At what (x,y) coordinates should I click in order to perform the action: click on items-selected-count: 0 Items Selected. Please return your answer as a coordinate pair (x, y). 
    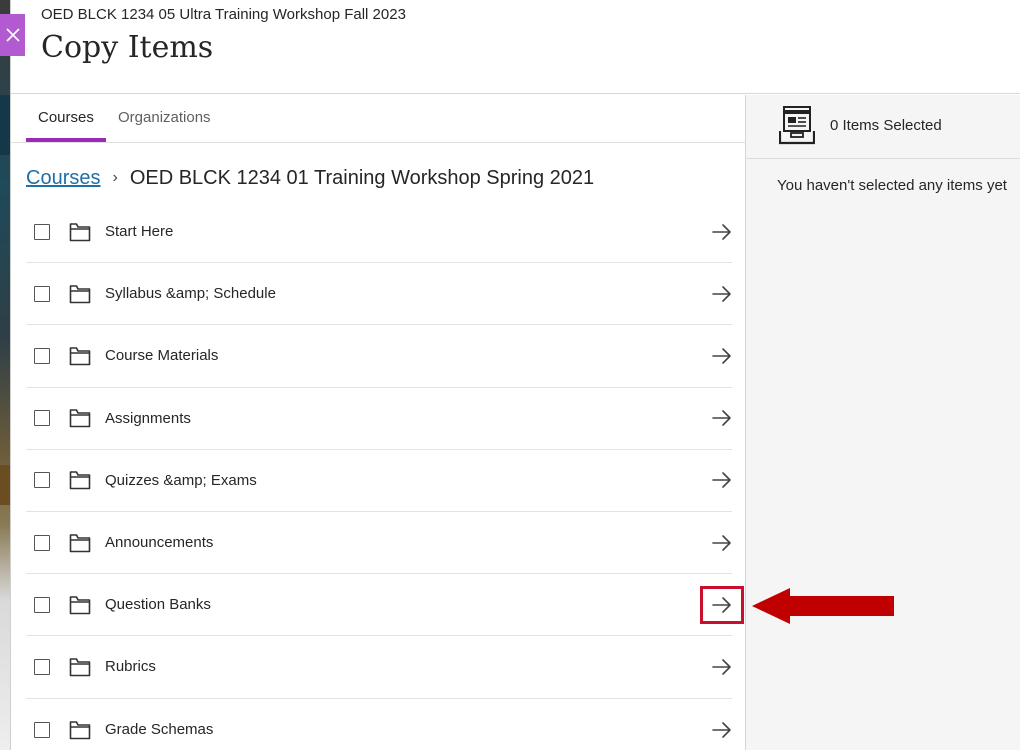
    Looking at the image, I should click on (886, 125).